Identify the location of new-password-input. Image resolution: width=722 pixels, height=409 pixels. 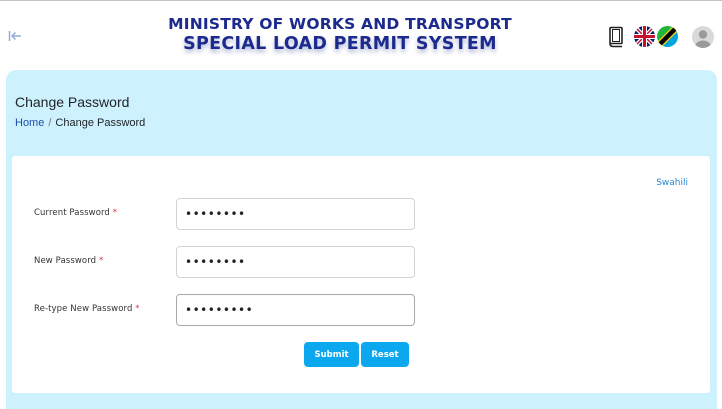
(295, 262).